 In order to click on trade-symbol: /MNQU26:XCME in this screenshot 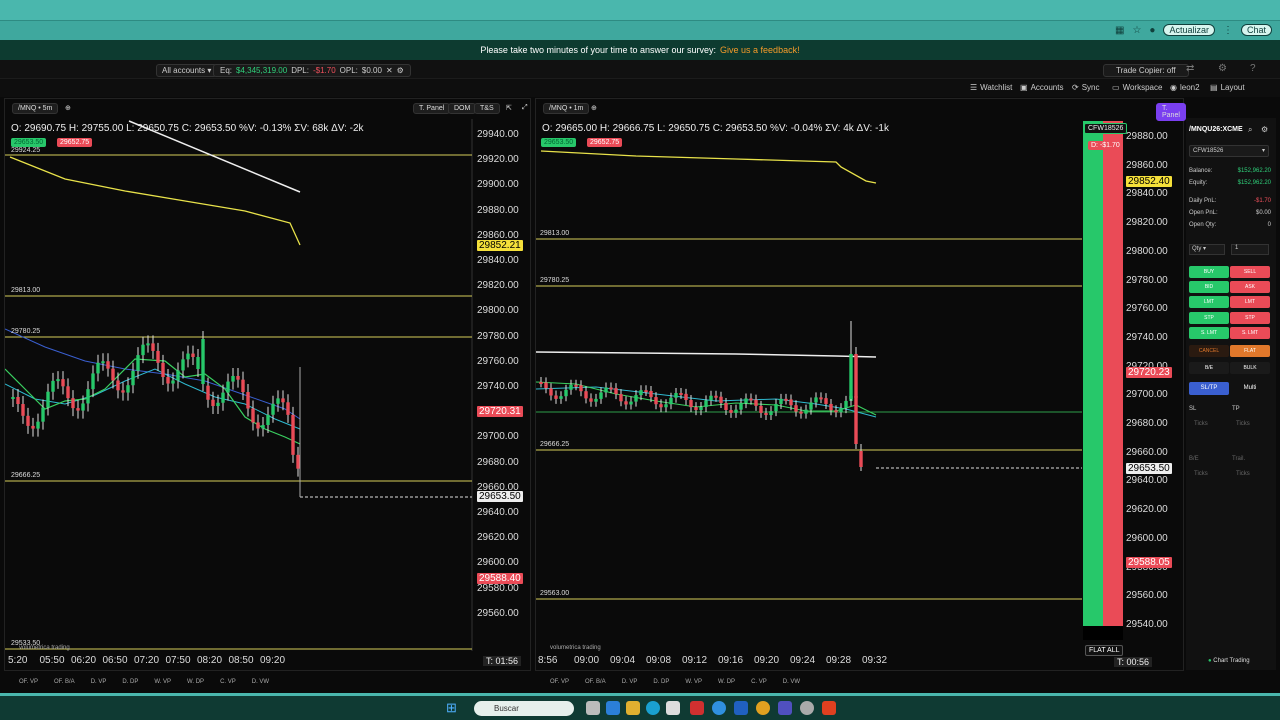, I will do `click(1216, 129)`.